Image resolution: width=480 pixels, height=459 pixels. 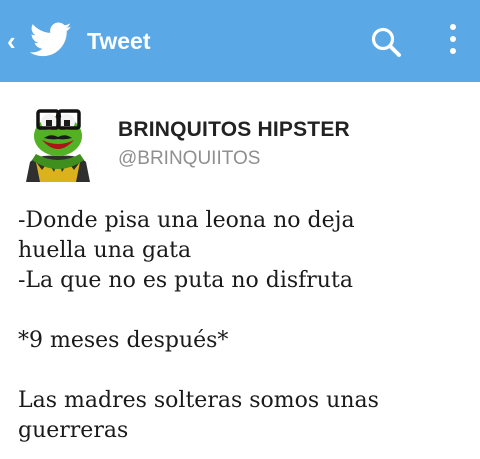 What do you see at coordinates (453, 42) in the screenshot?
I see `overflow-menu-icon` at bounding box center [453, 42].